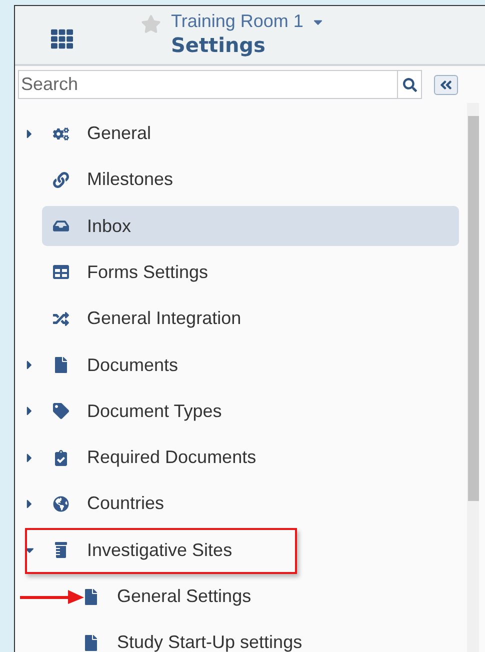 This screenshot has height=652, width=485. What do you see at coordinates (250, 272) in the screenshot?
I see `tree-item: Forms Settings` at bounding box center [250, 272].